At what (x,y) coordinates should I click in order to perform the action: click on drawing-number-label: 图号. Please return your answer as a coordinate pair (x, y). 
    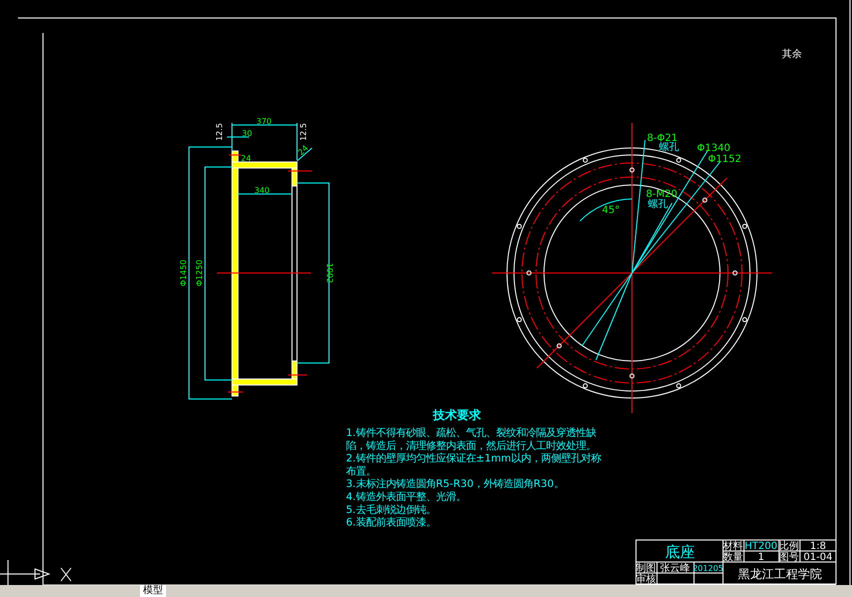
    Looking at the image, I should click on (789, 557).